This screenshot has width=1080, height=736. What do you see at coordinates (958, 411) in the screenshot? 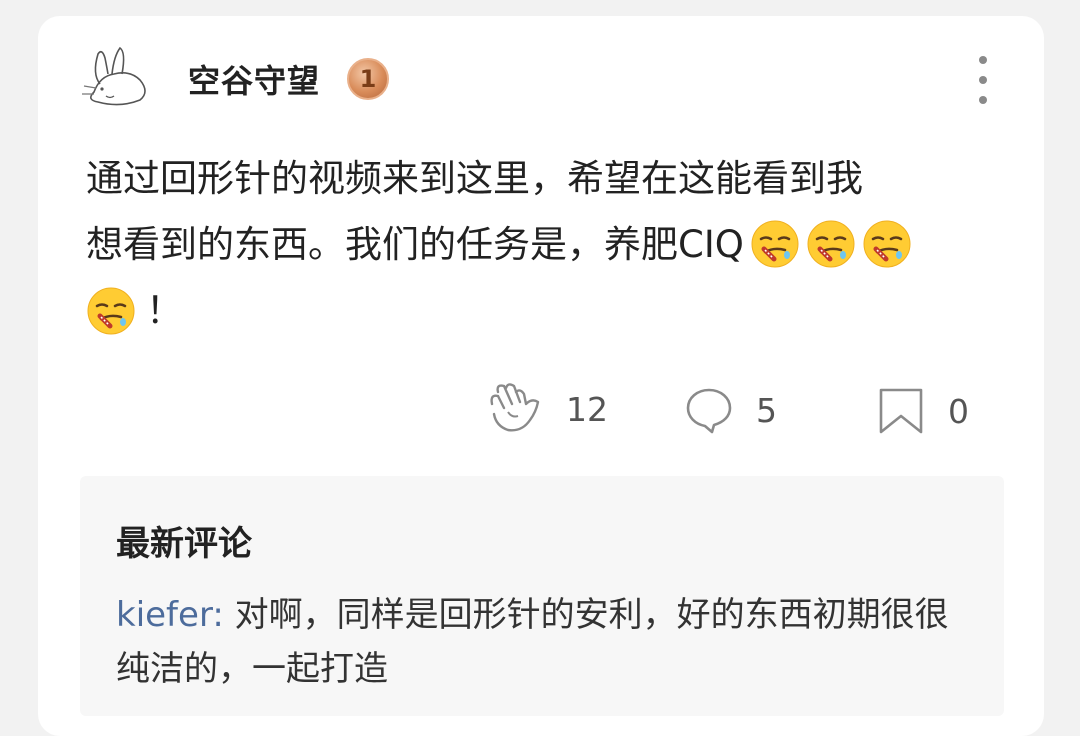
I see `bookmark-count: 0` at bounding box center [958, 411].